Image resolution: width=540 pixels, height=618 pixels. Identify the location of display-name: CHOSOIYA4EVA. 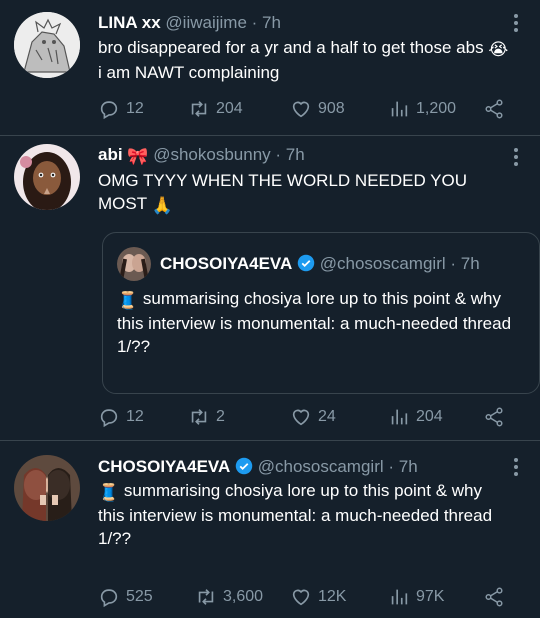
(164, 466).